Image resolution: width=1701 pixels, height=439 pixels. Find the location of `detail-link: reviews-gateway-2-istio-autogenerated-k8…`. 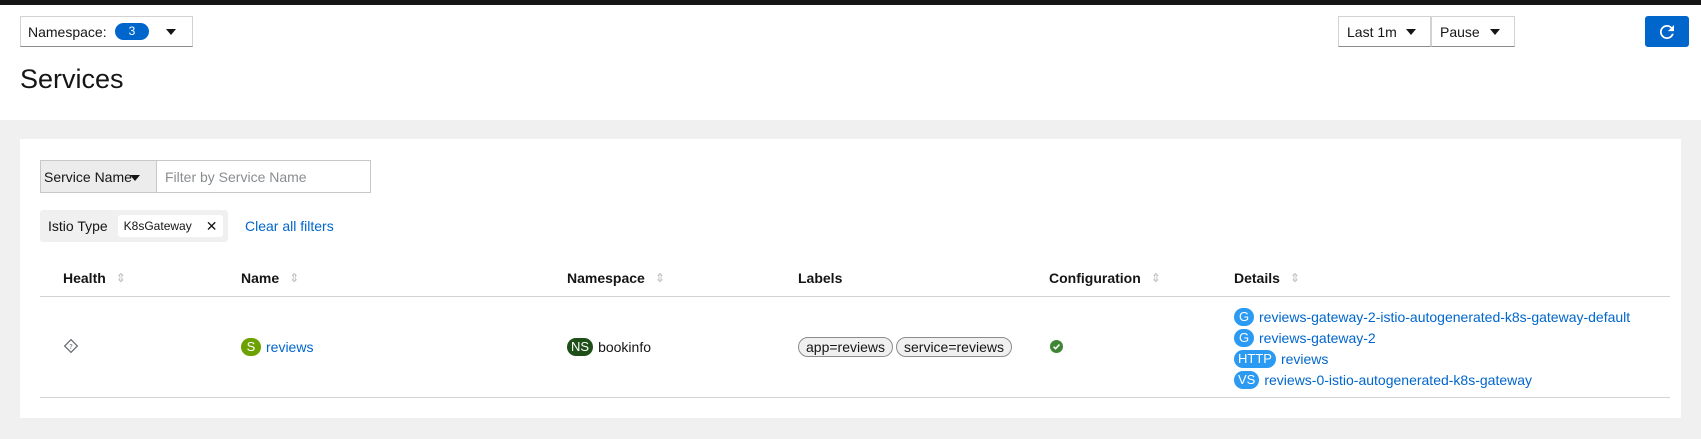

detail-link: reviews-gateway-2-istio-autogenerated-k8… is located at coordinates (1444, 317).